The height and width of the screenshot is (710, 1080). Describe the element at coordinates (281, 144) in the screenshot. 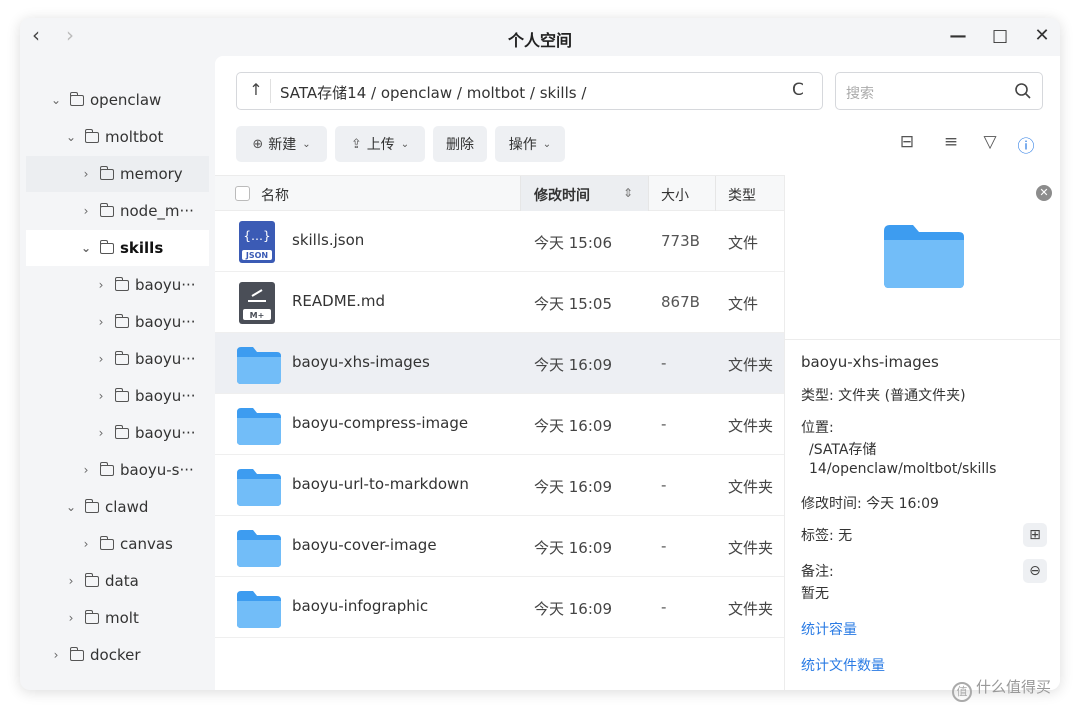

I see `new-button: ⊕ 新建 ⌄` at that location.